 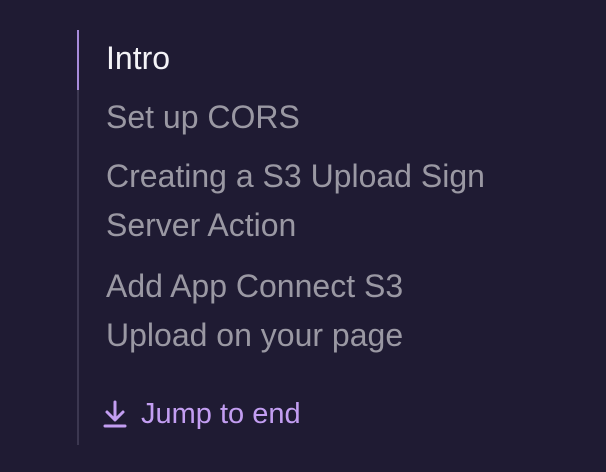 I want to click on active-indicator, so click(x=78, y=60).